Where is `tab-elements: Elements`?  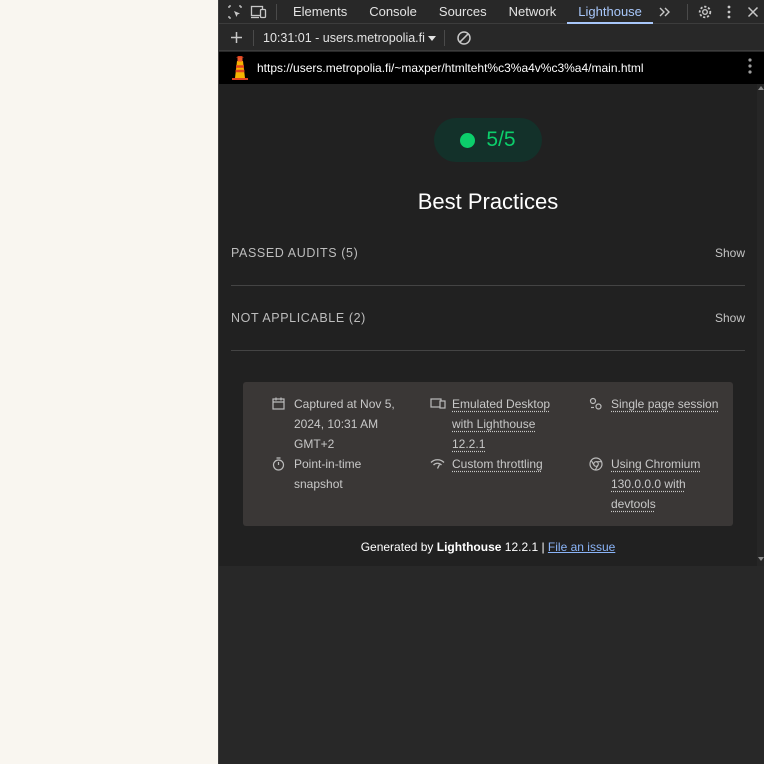 tab-elements: Elements is located at coordinates (320, 12).